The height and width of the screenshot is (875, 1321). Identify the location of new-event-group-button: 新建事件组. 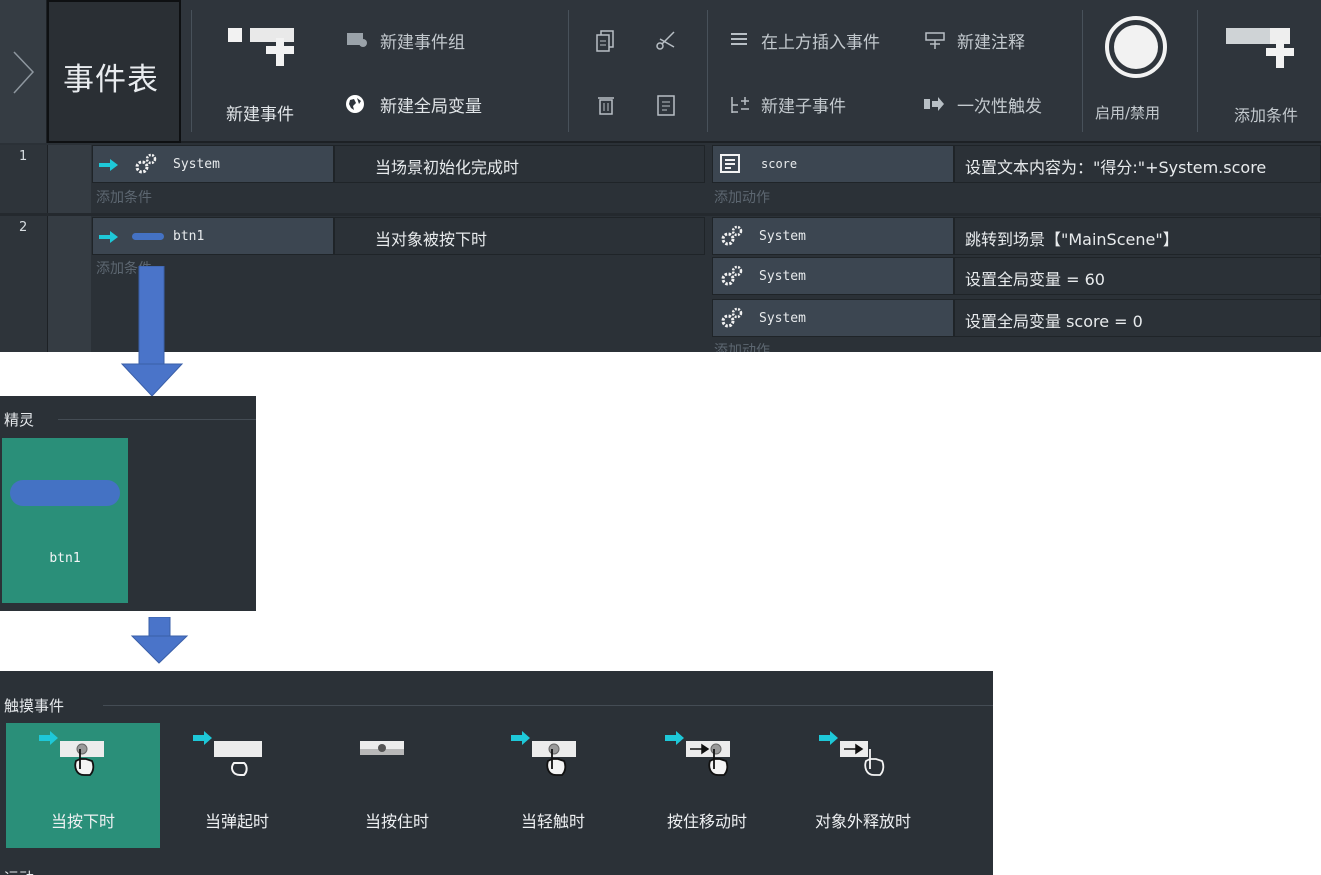
(440, 39).